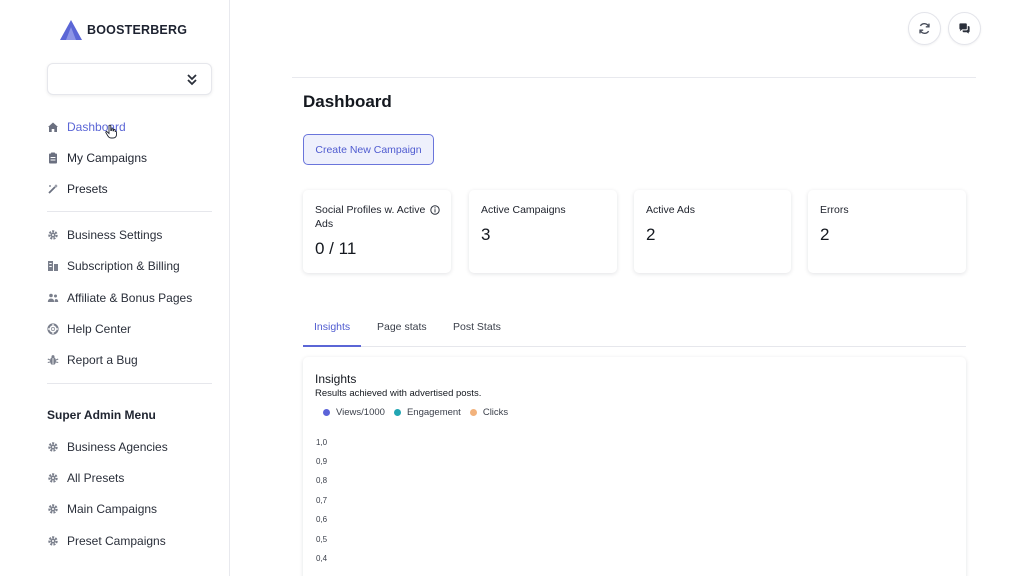 The width and height of the screenshot is (1024, 576). I want to click on wand-icon, so click(53, 189).